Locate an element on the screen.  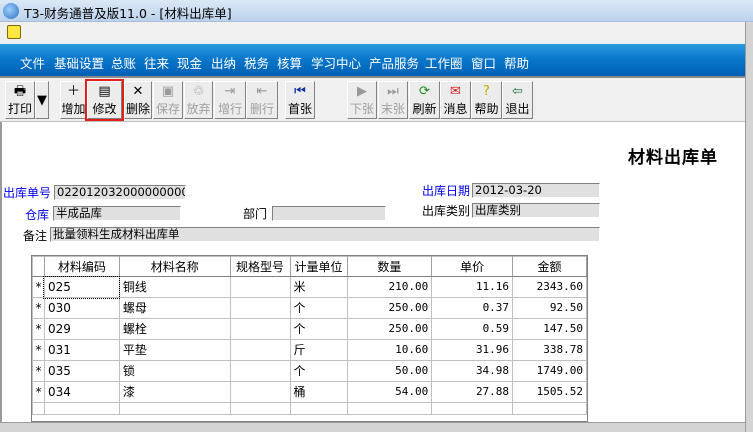
delete-button: ✕ 删除 is located at coordinates (138, 100).